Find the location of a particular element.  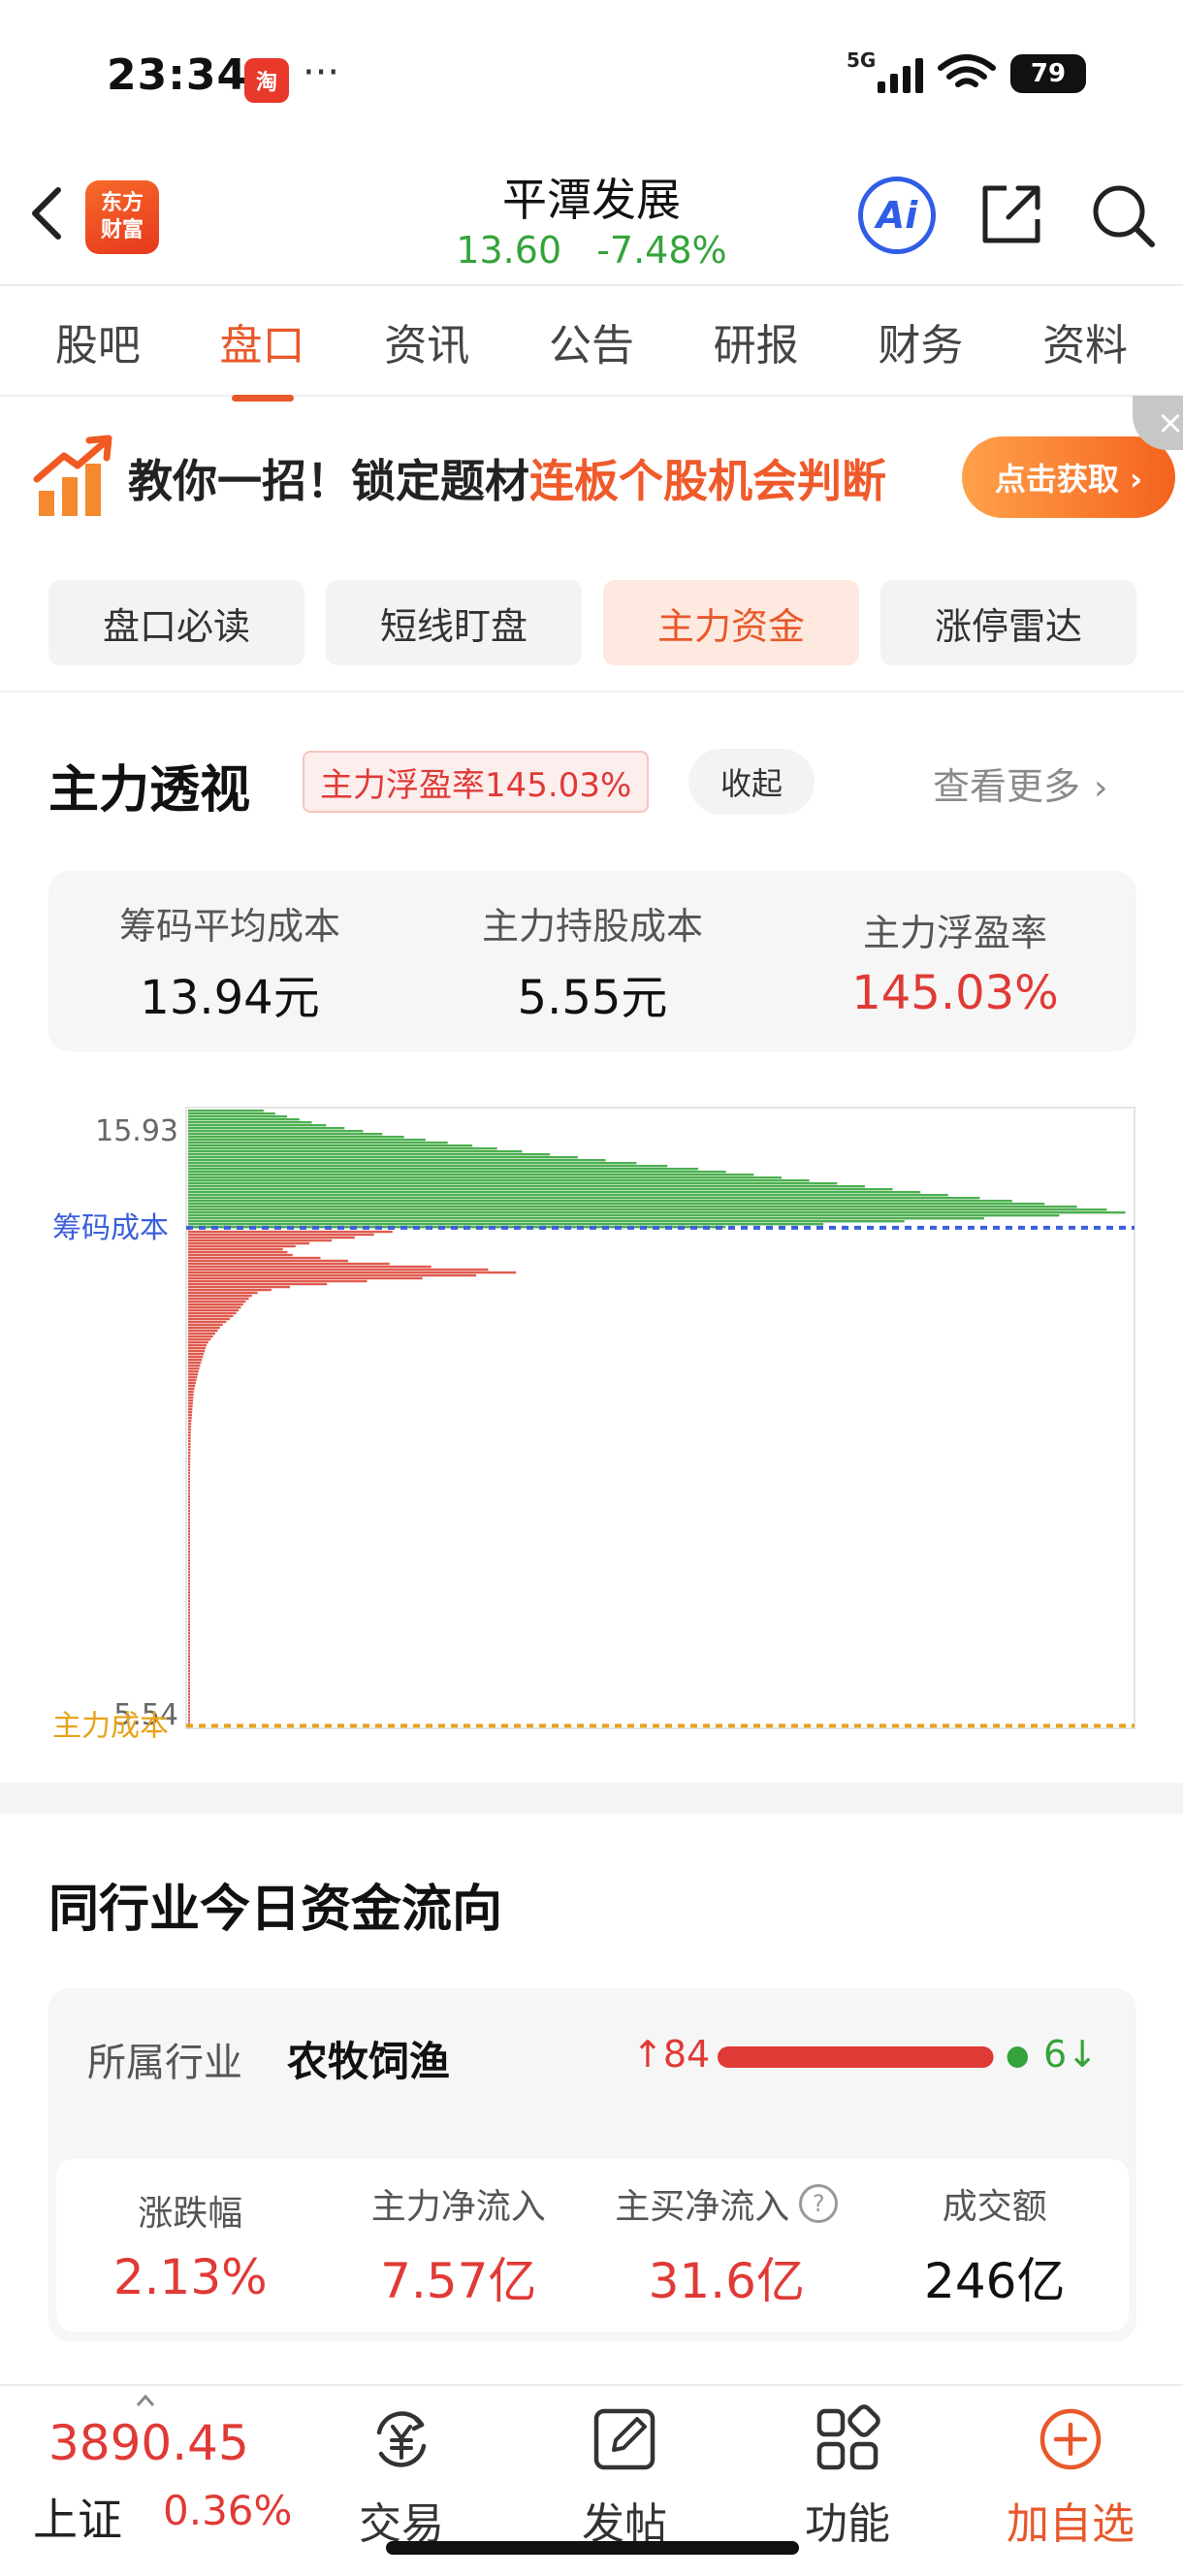

tab-pankou: 盘口 is located at coordinates (263, 352).